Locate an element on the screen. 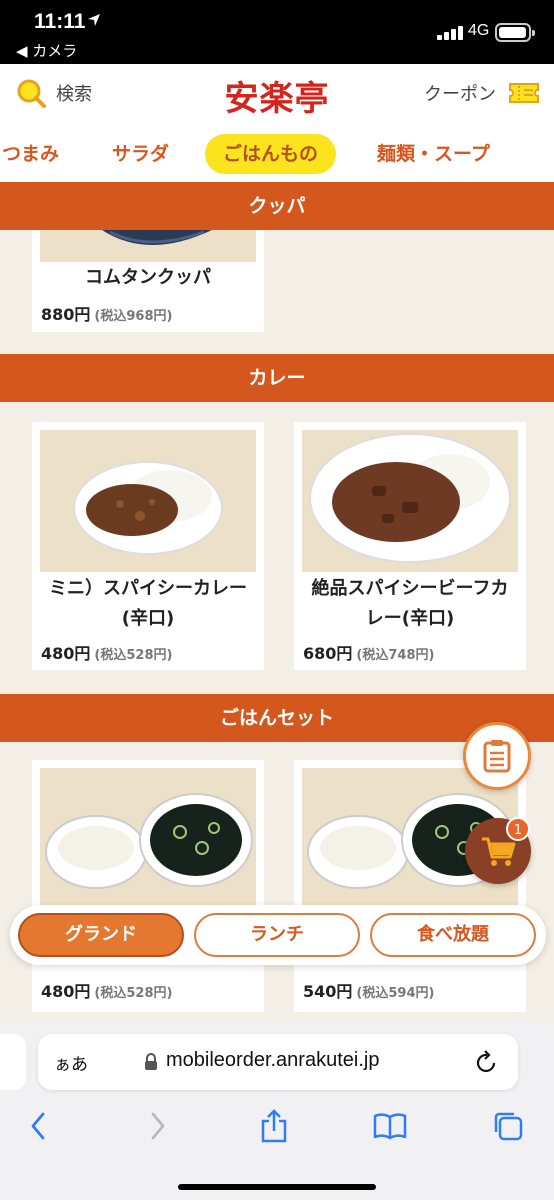  rice-soup-set-illustration is located at coordinates (148, 839).